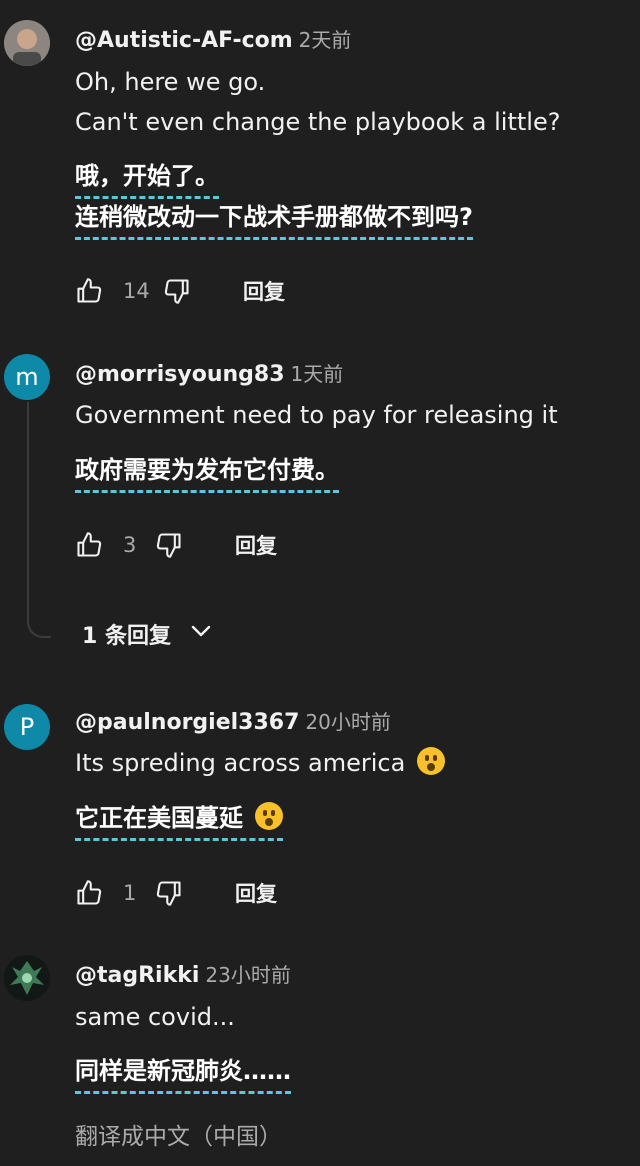  Describe the element at coordinates (159, 818) in the screenshot. I see `translation-text: 它正在美国蔓延` at that location.